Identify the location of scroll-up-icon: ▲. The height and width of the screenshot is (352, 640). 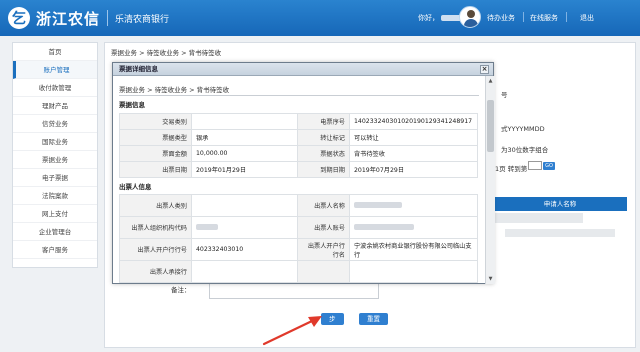
(490, 81).